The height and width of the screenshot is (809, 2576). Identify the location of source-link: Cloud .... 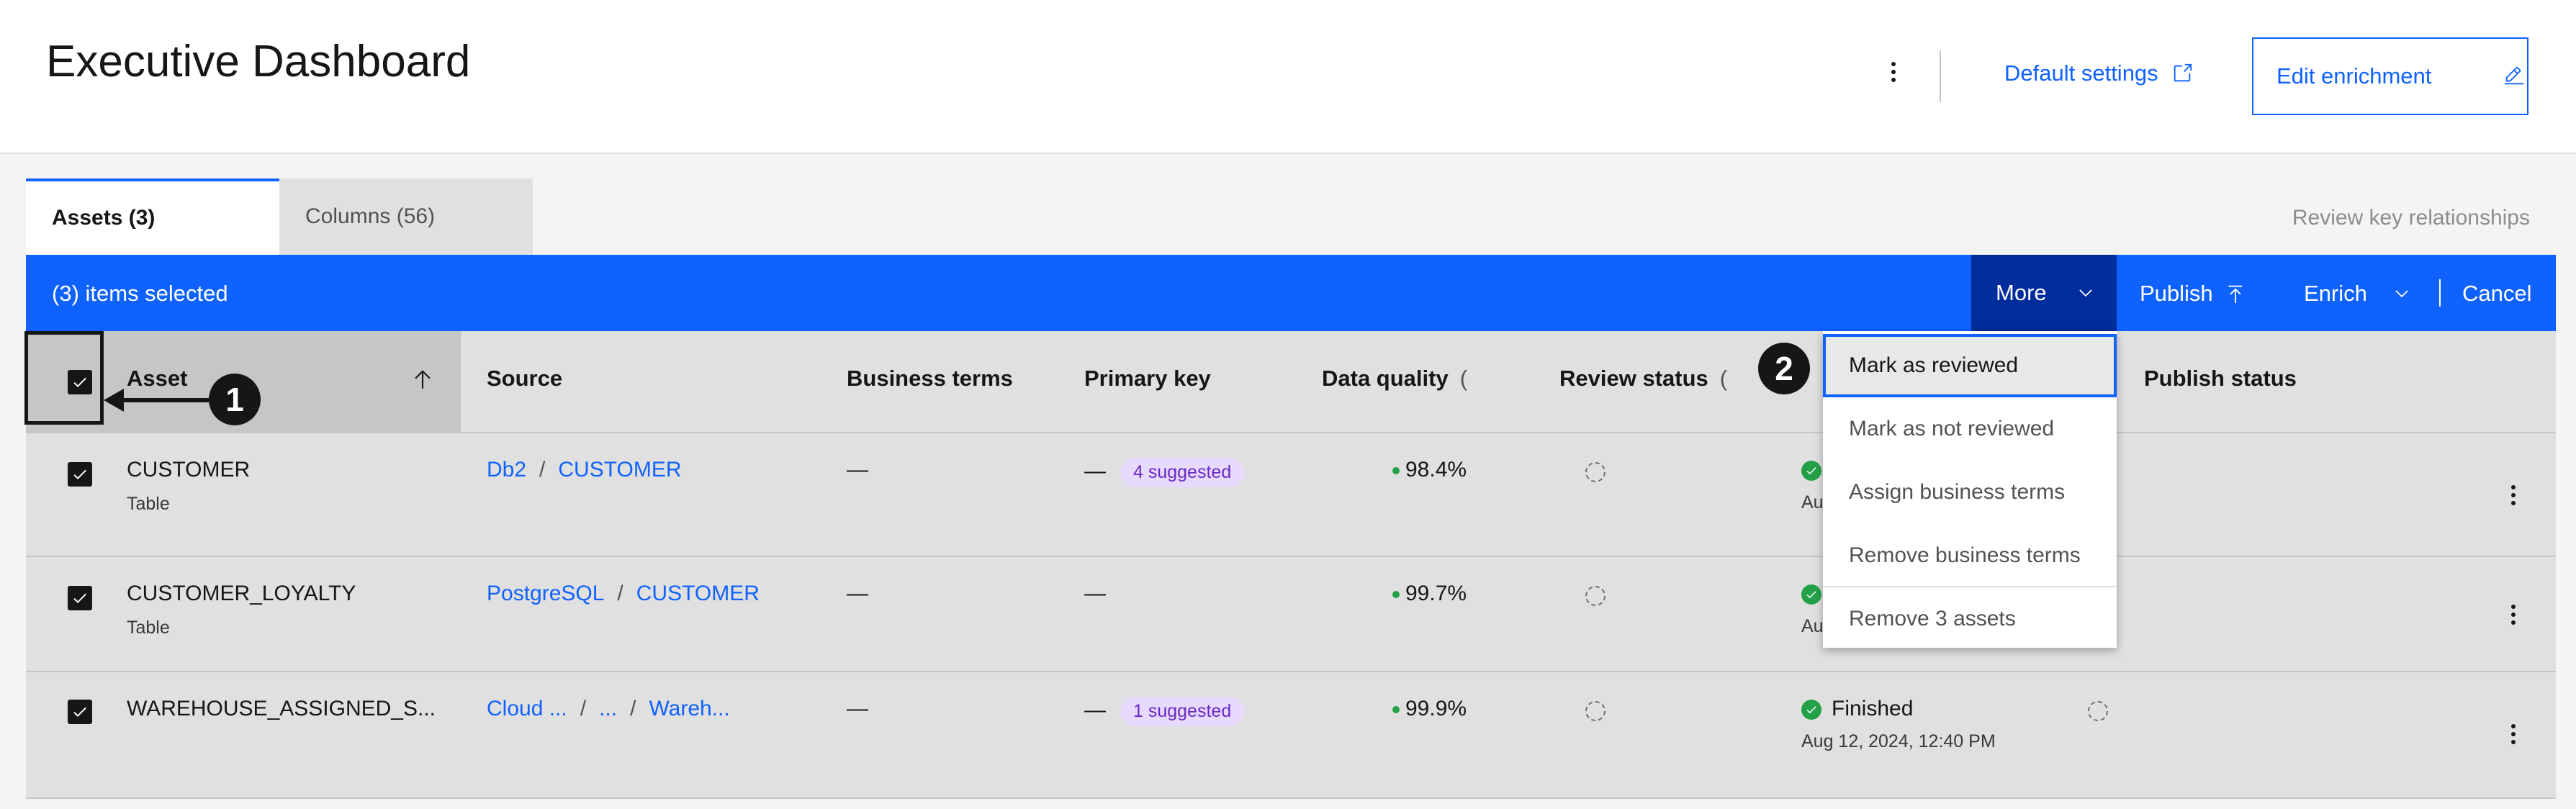
(527, 708).